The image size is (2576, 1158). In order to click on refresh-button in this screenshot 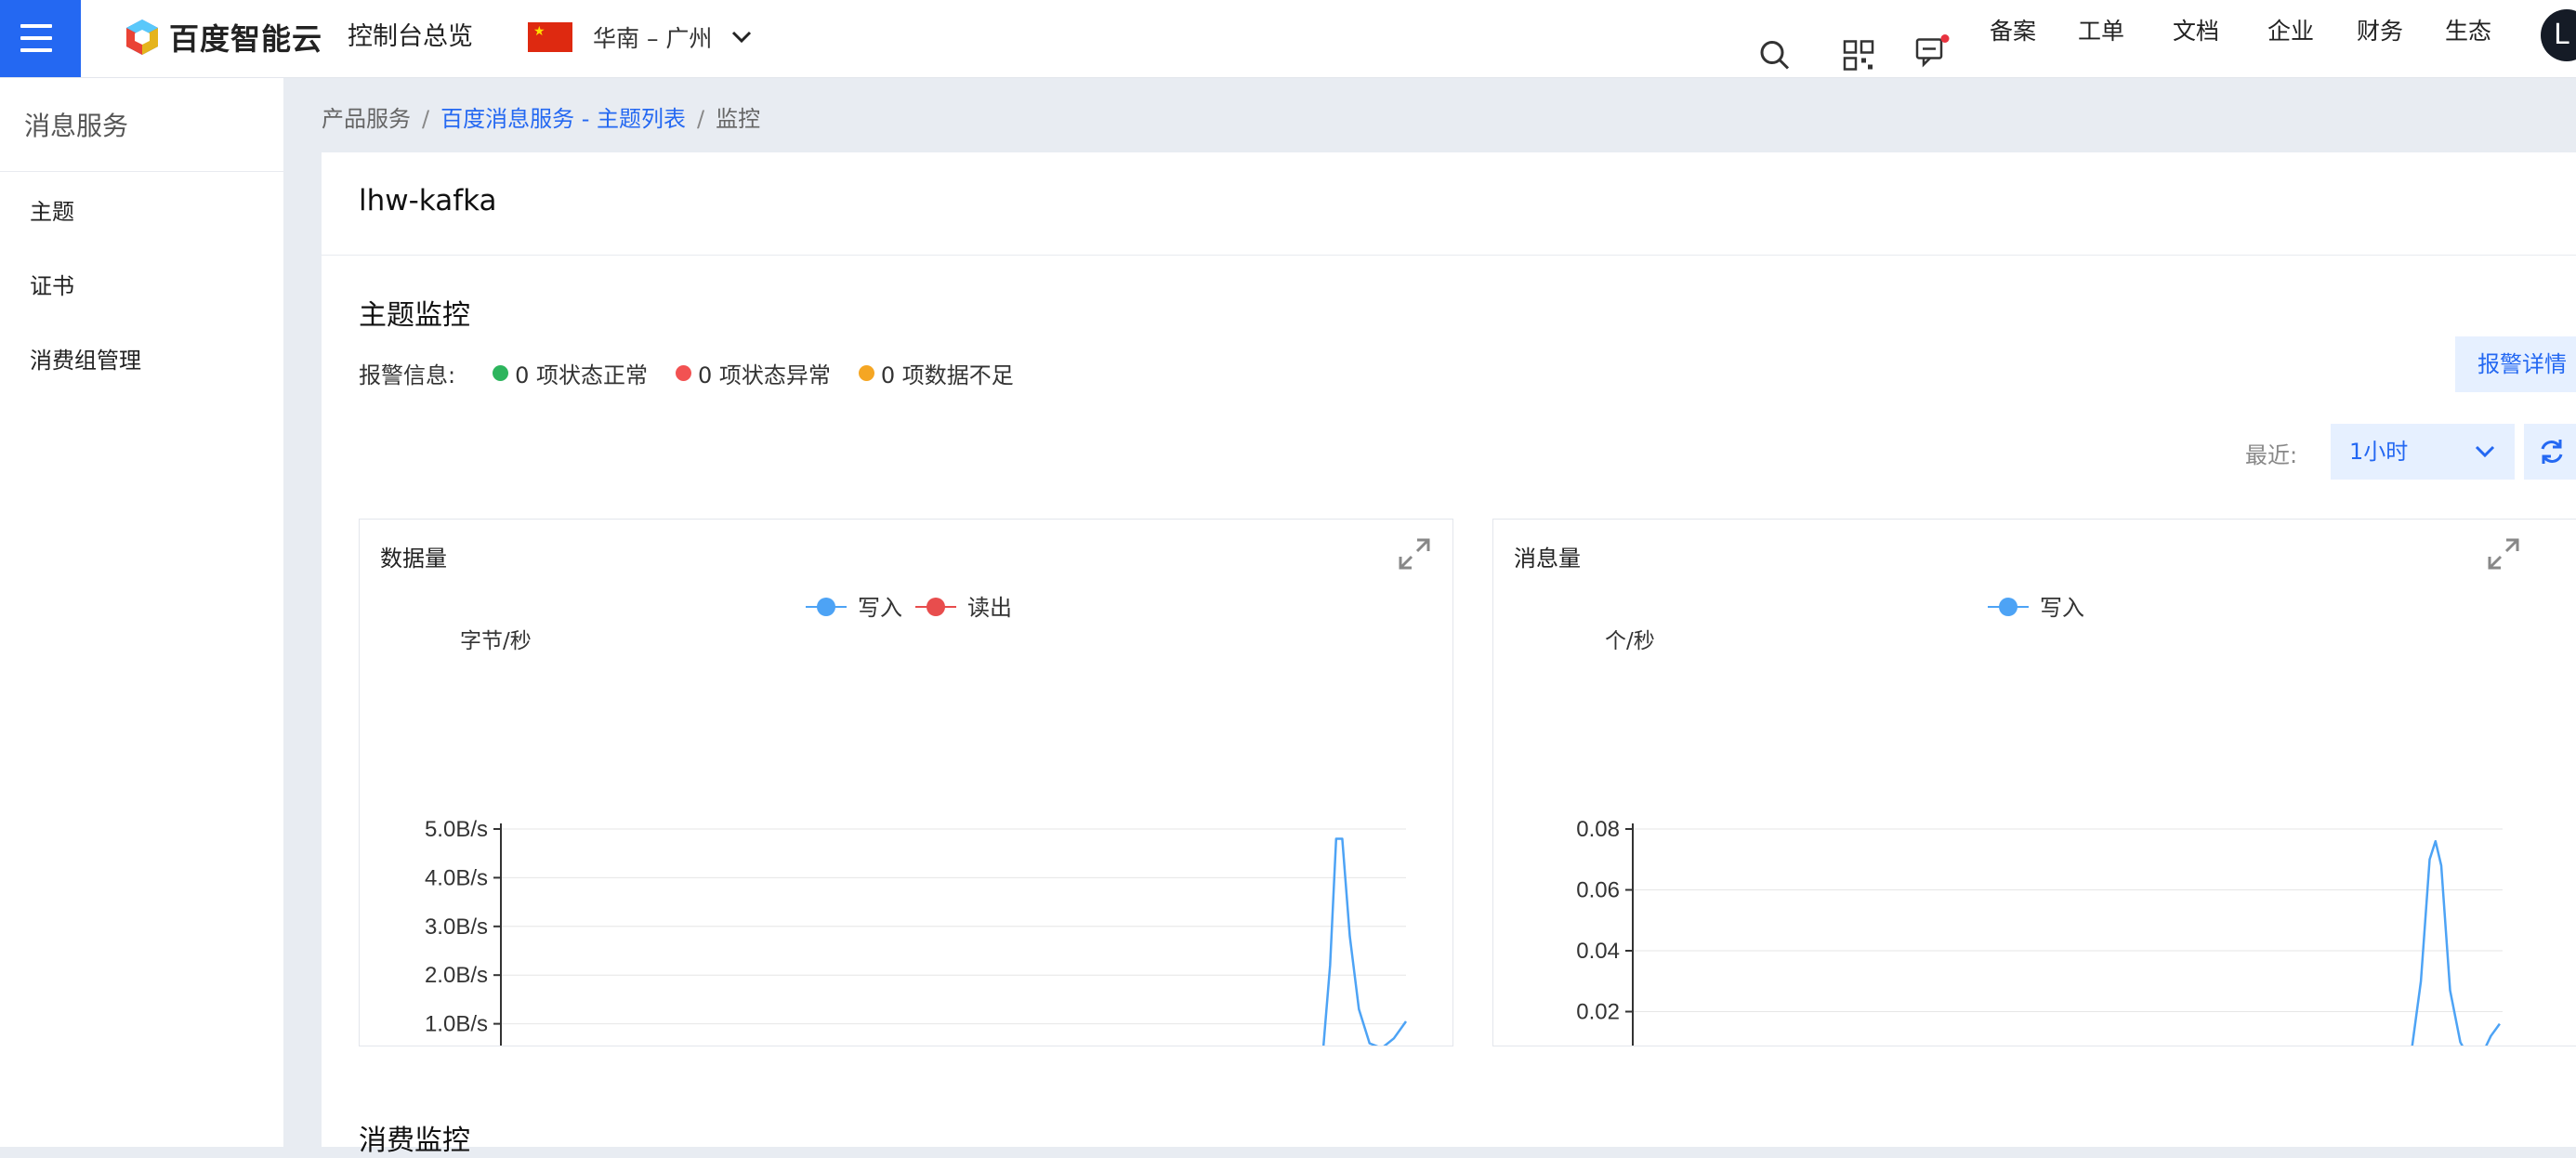, I will do `click(2550, 452)`.